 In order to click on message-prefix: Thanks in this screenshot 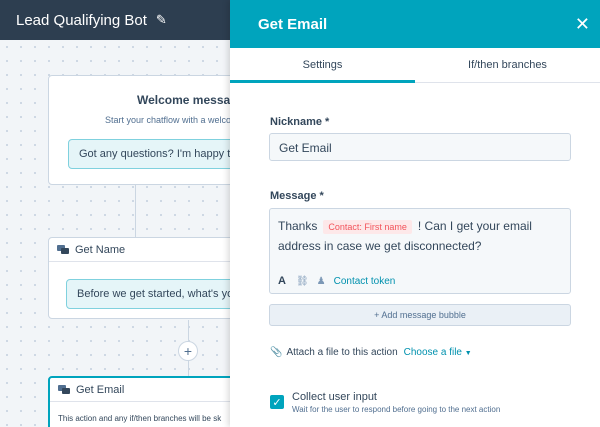, I will do `click(298, 226)`.